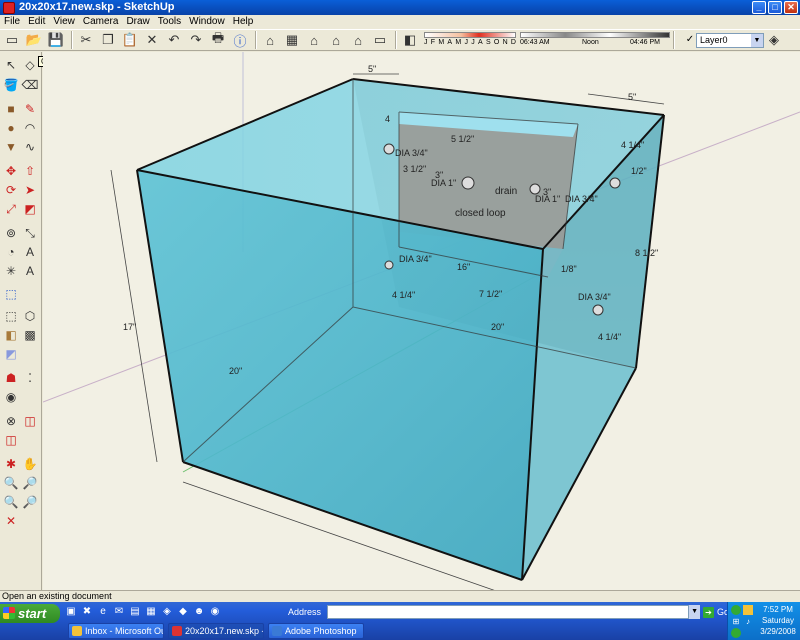 Image resolution: width=800 pixels, height=640 pixels. What do you see at coordinates (103, 612) in the screenshot?
I see `ie-icon: e` at bounding box center [103, 612].